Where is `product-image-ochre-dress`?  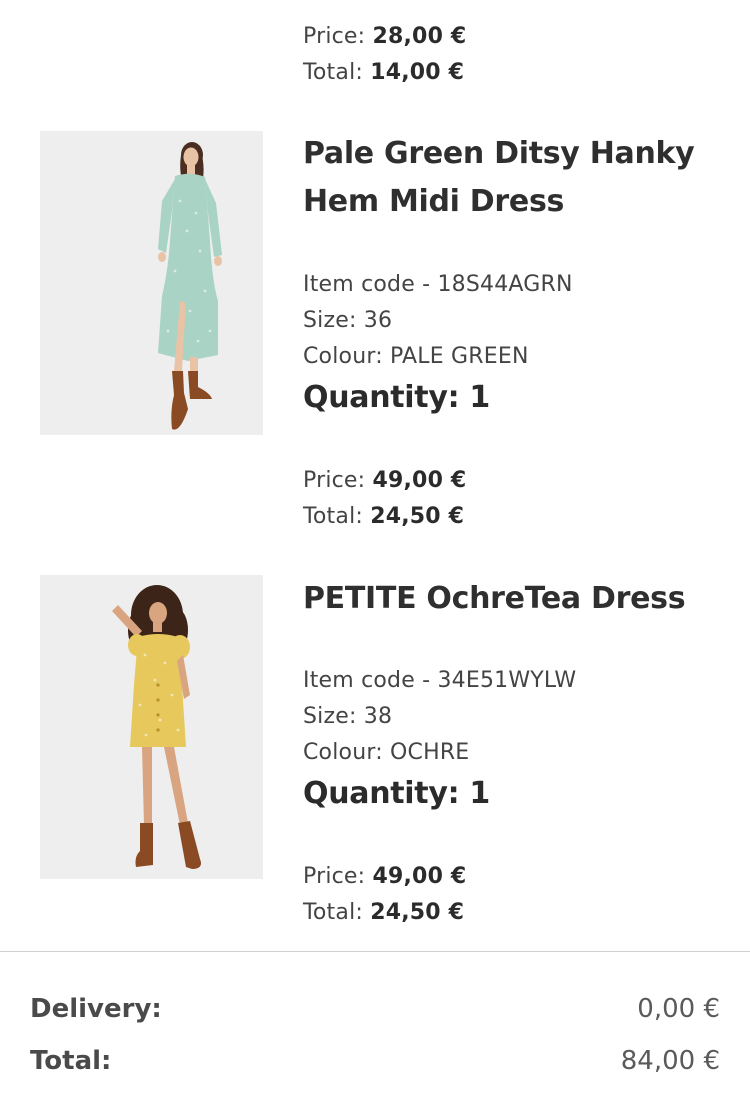
product-image-ochre-dress is located at coordinates (151, 727).